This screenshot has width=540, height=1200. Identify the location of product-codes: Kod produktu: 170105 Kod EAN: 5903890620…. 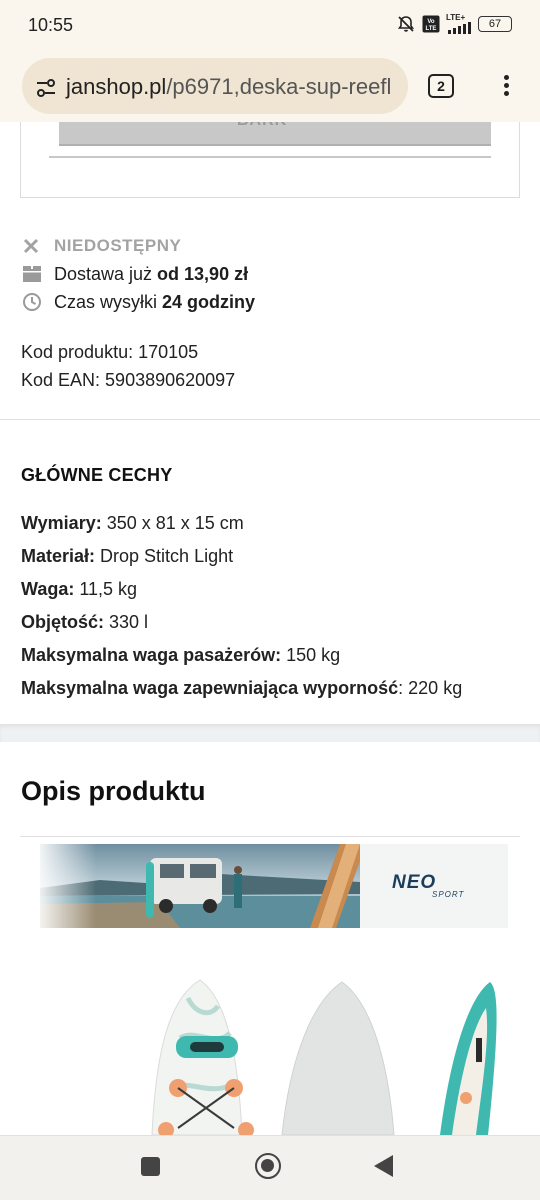
(128, 366).